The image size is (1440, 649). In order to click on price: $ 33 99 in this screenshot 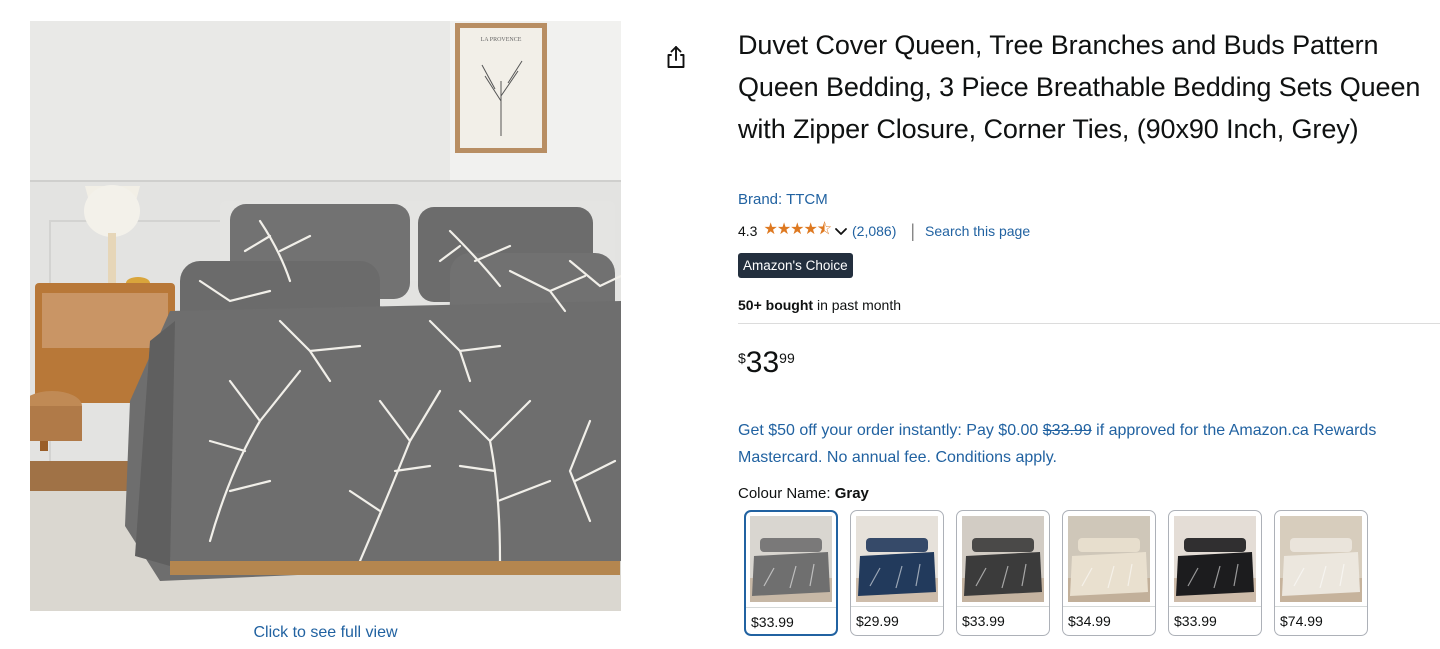, I will do `click(766, 363)`.